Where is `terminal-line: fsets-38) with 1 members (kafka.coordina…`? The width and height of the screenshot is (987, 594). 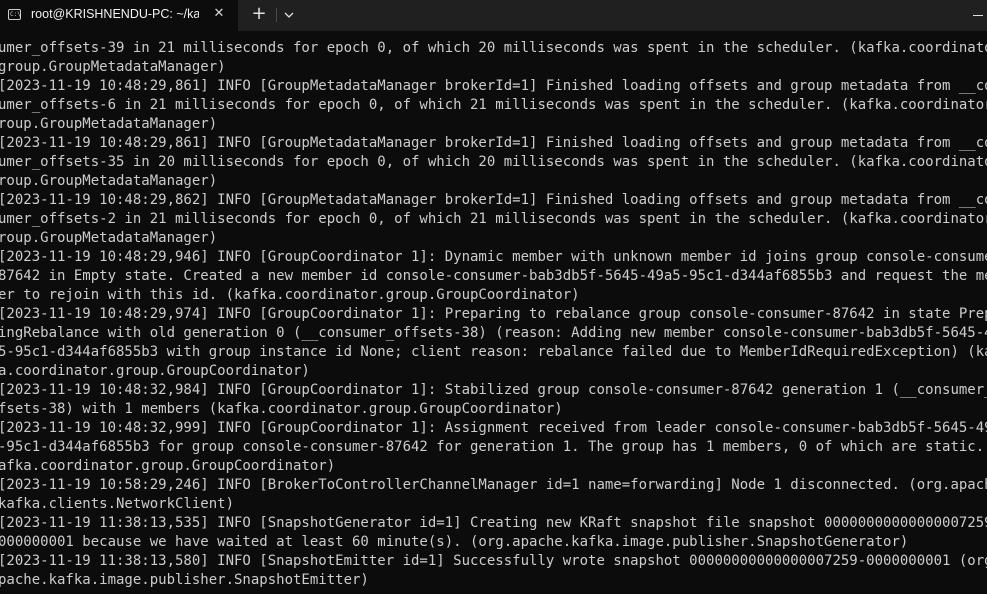 terminal-line: fsets-38) with 1 members (kafka.coordina… is located at coordinates (281, 409).